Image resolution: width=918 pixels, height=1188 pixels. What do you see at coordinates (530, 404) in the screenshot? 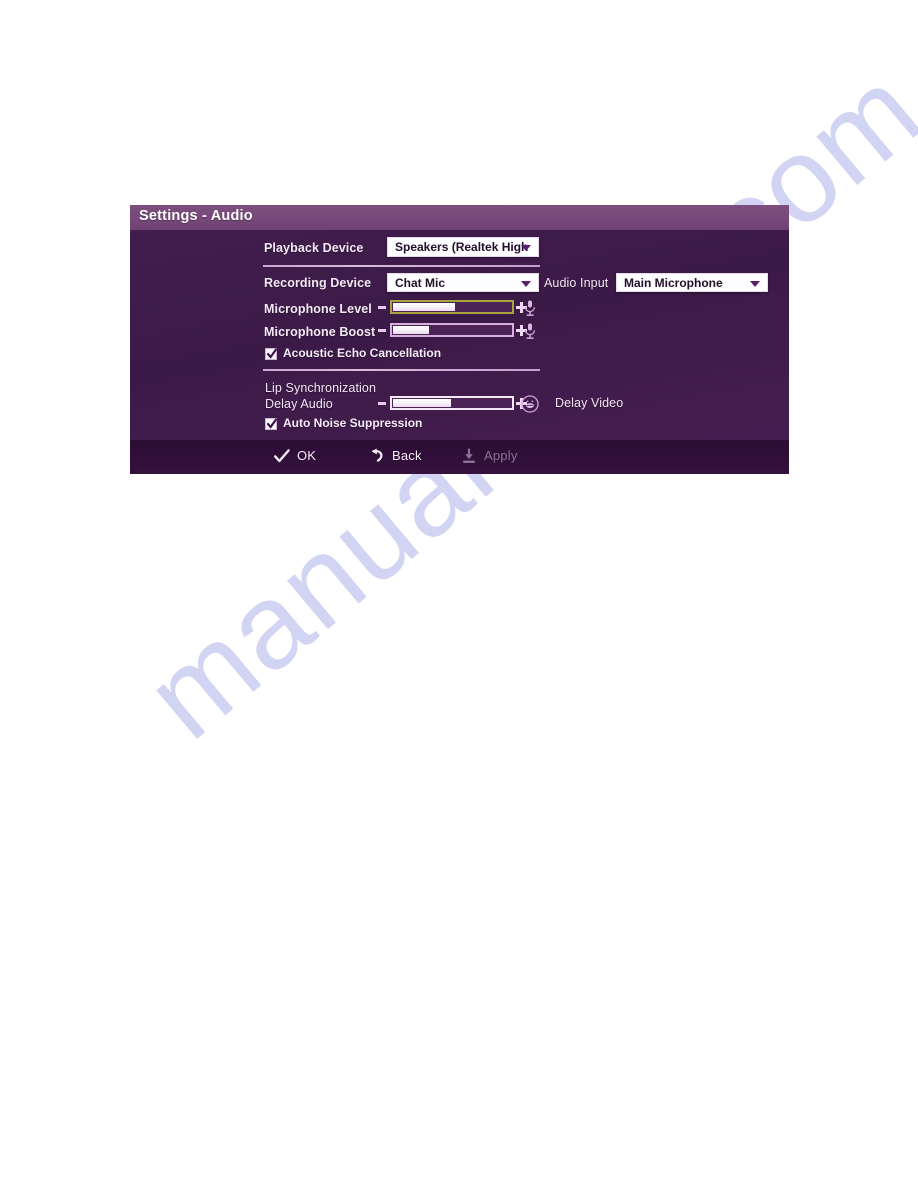
I see `lip-sync-face-icon` at bounding box center [530, 404].